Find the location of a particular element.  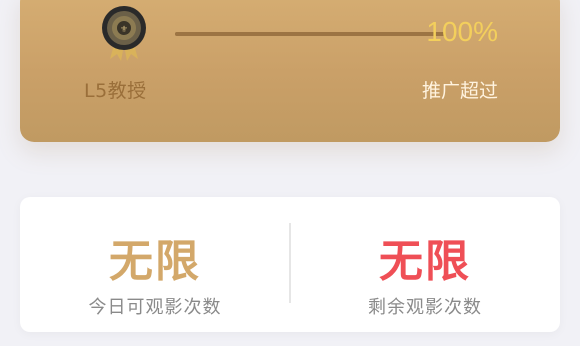

level-medal-icon: ⚜ is located at coordinates (124, 33).